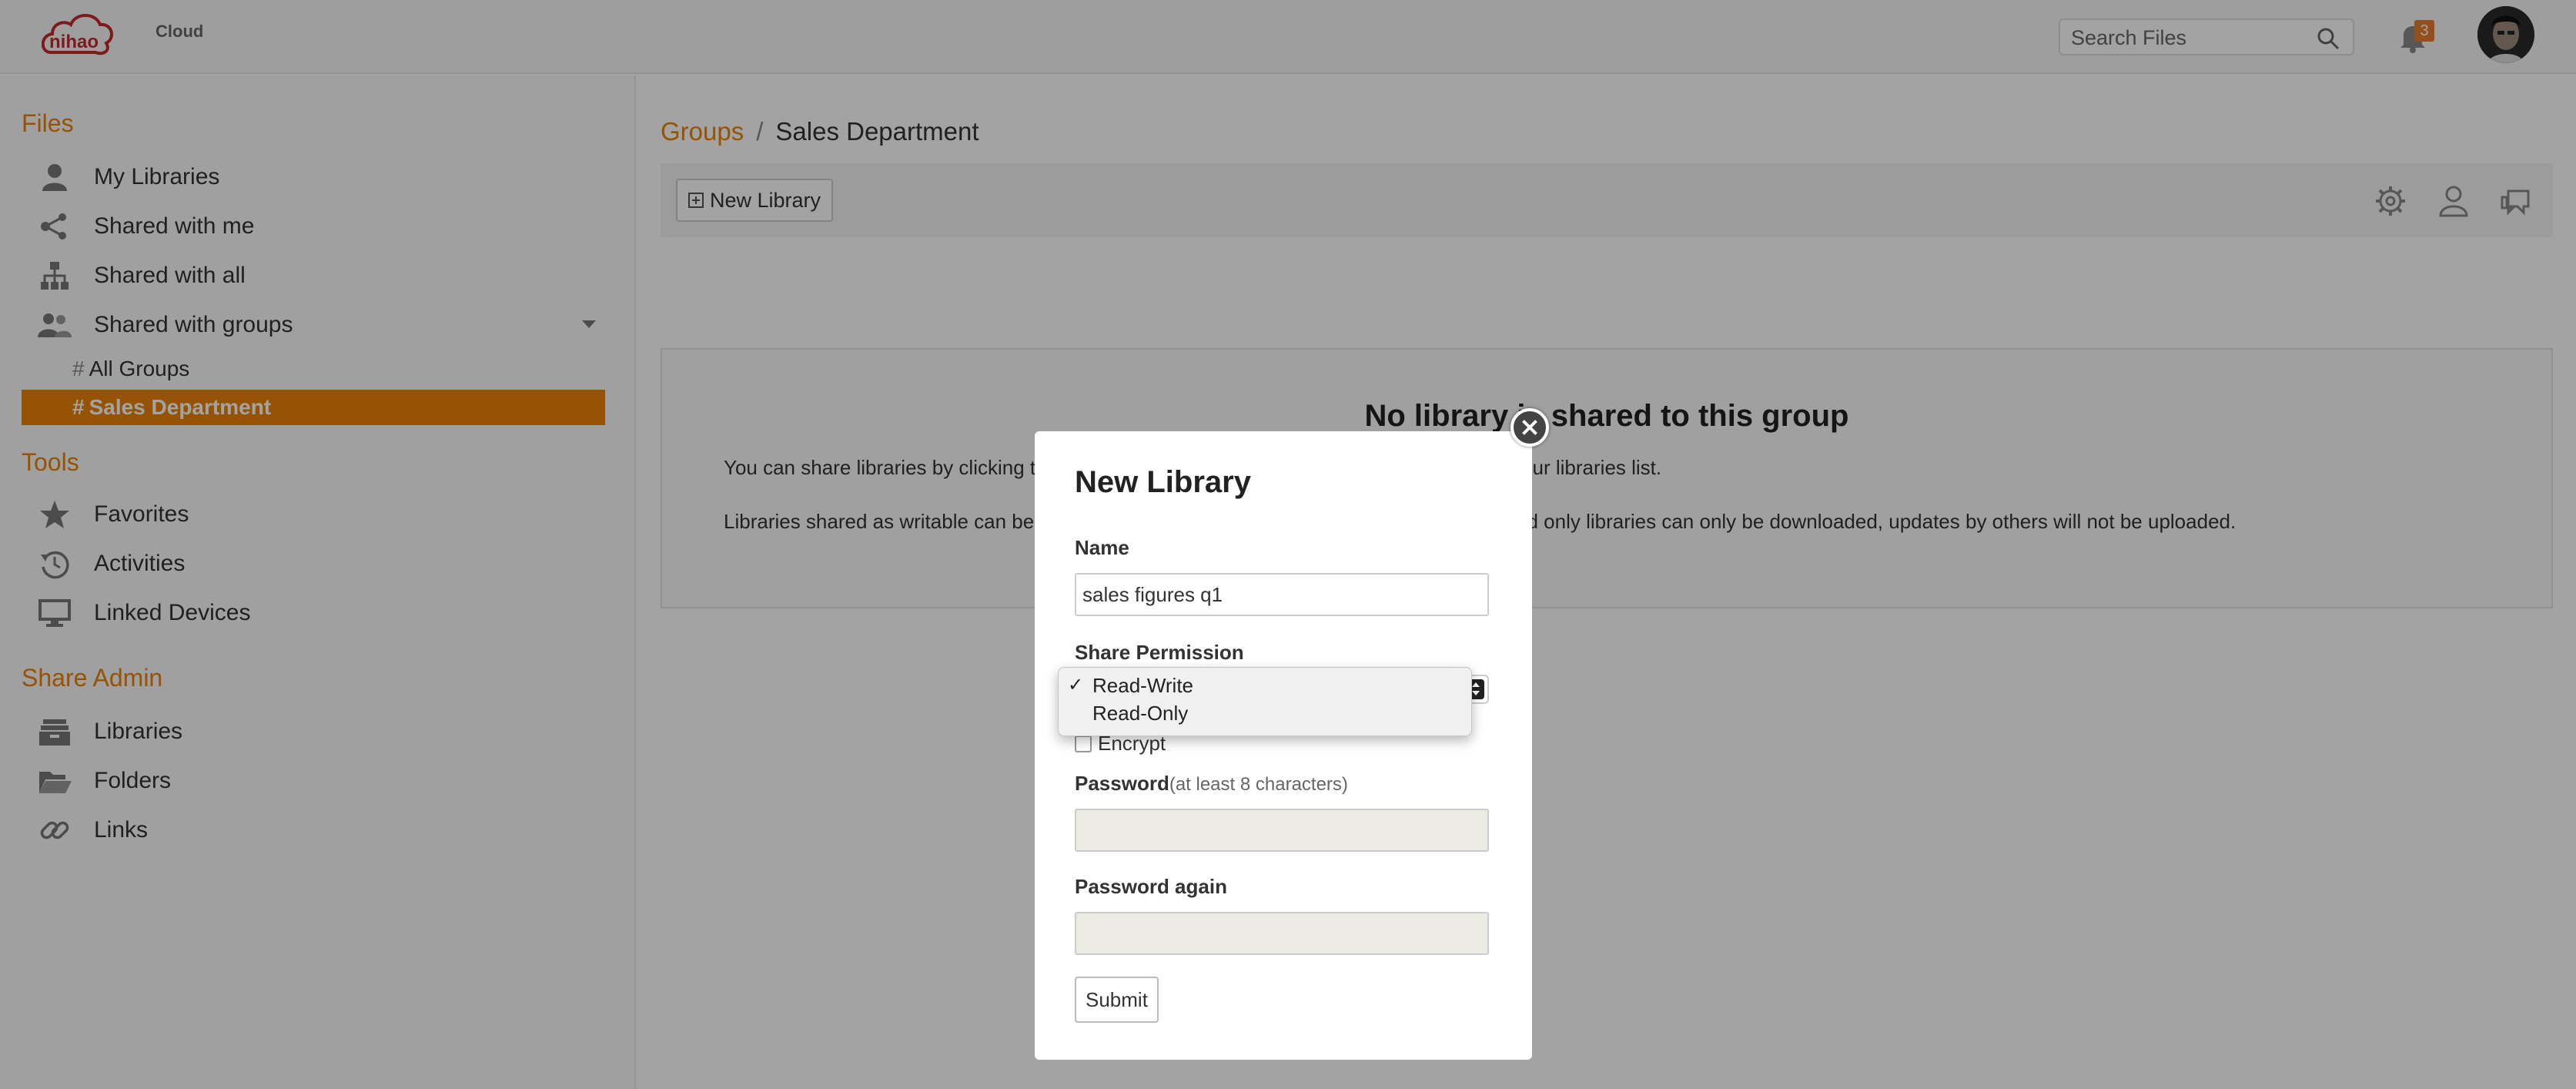 The width and height of the screenshot is (2576, 1089). Describe the element at coordinates (1122, 783) in the screenshot. I see `password-label-text: Password` at that location.